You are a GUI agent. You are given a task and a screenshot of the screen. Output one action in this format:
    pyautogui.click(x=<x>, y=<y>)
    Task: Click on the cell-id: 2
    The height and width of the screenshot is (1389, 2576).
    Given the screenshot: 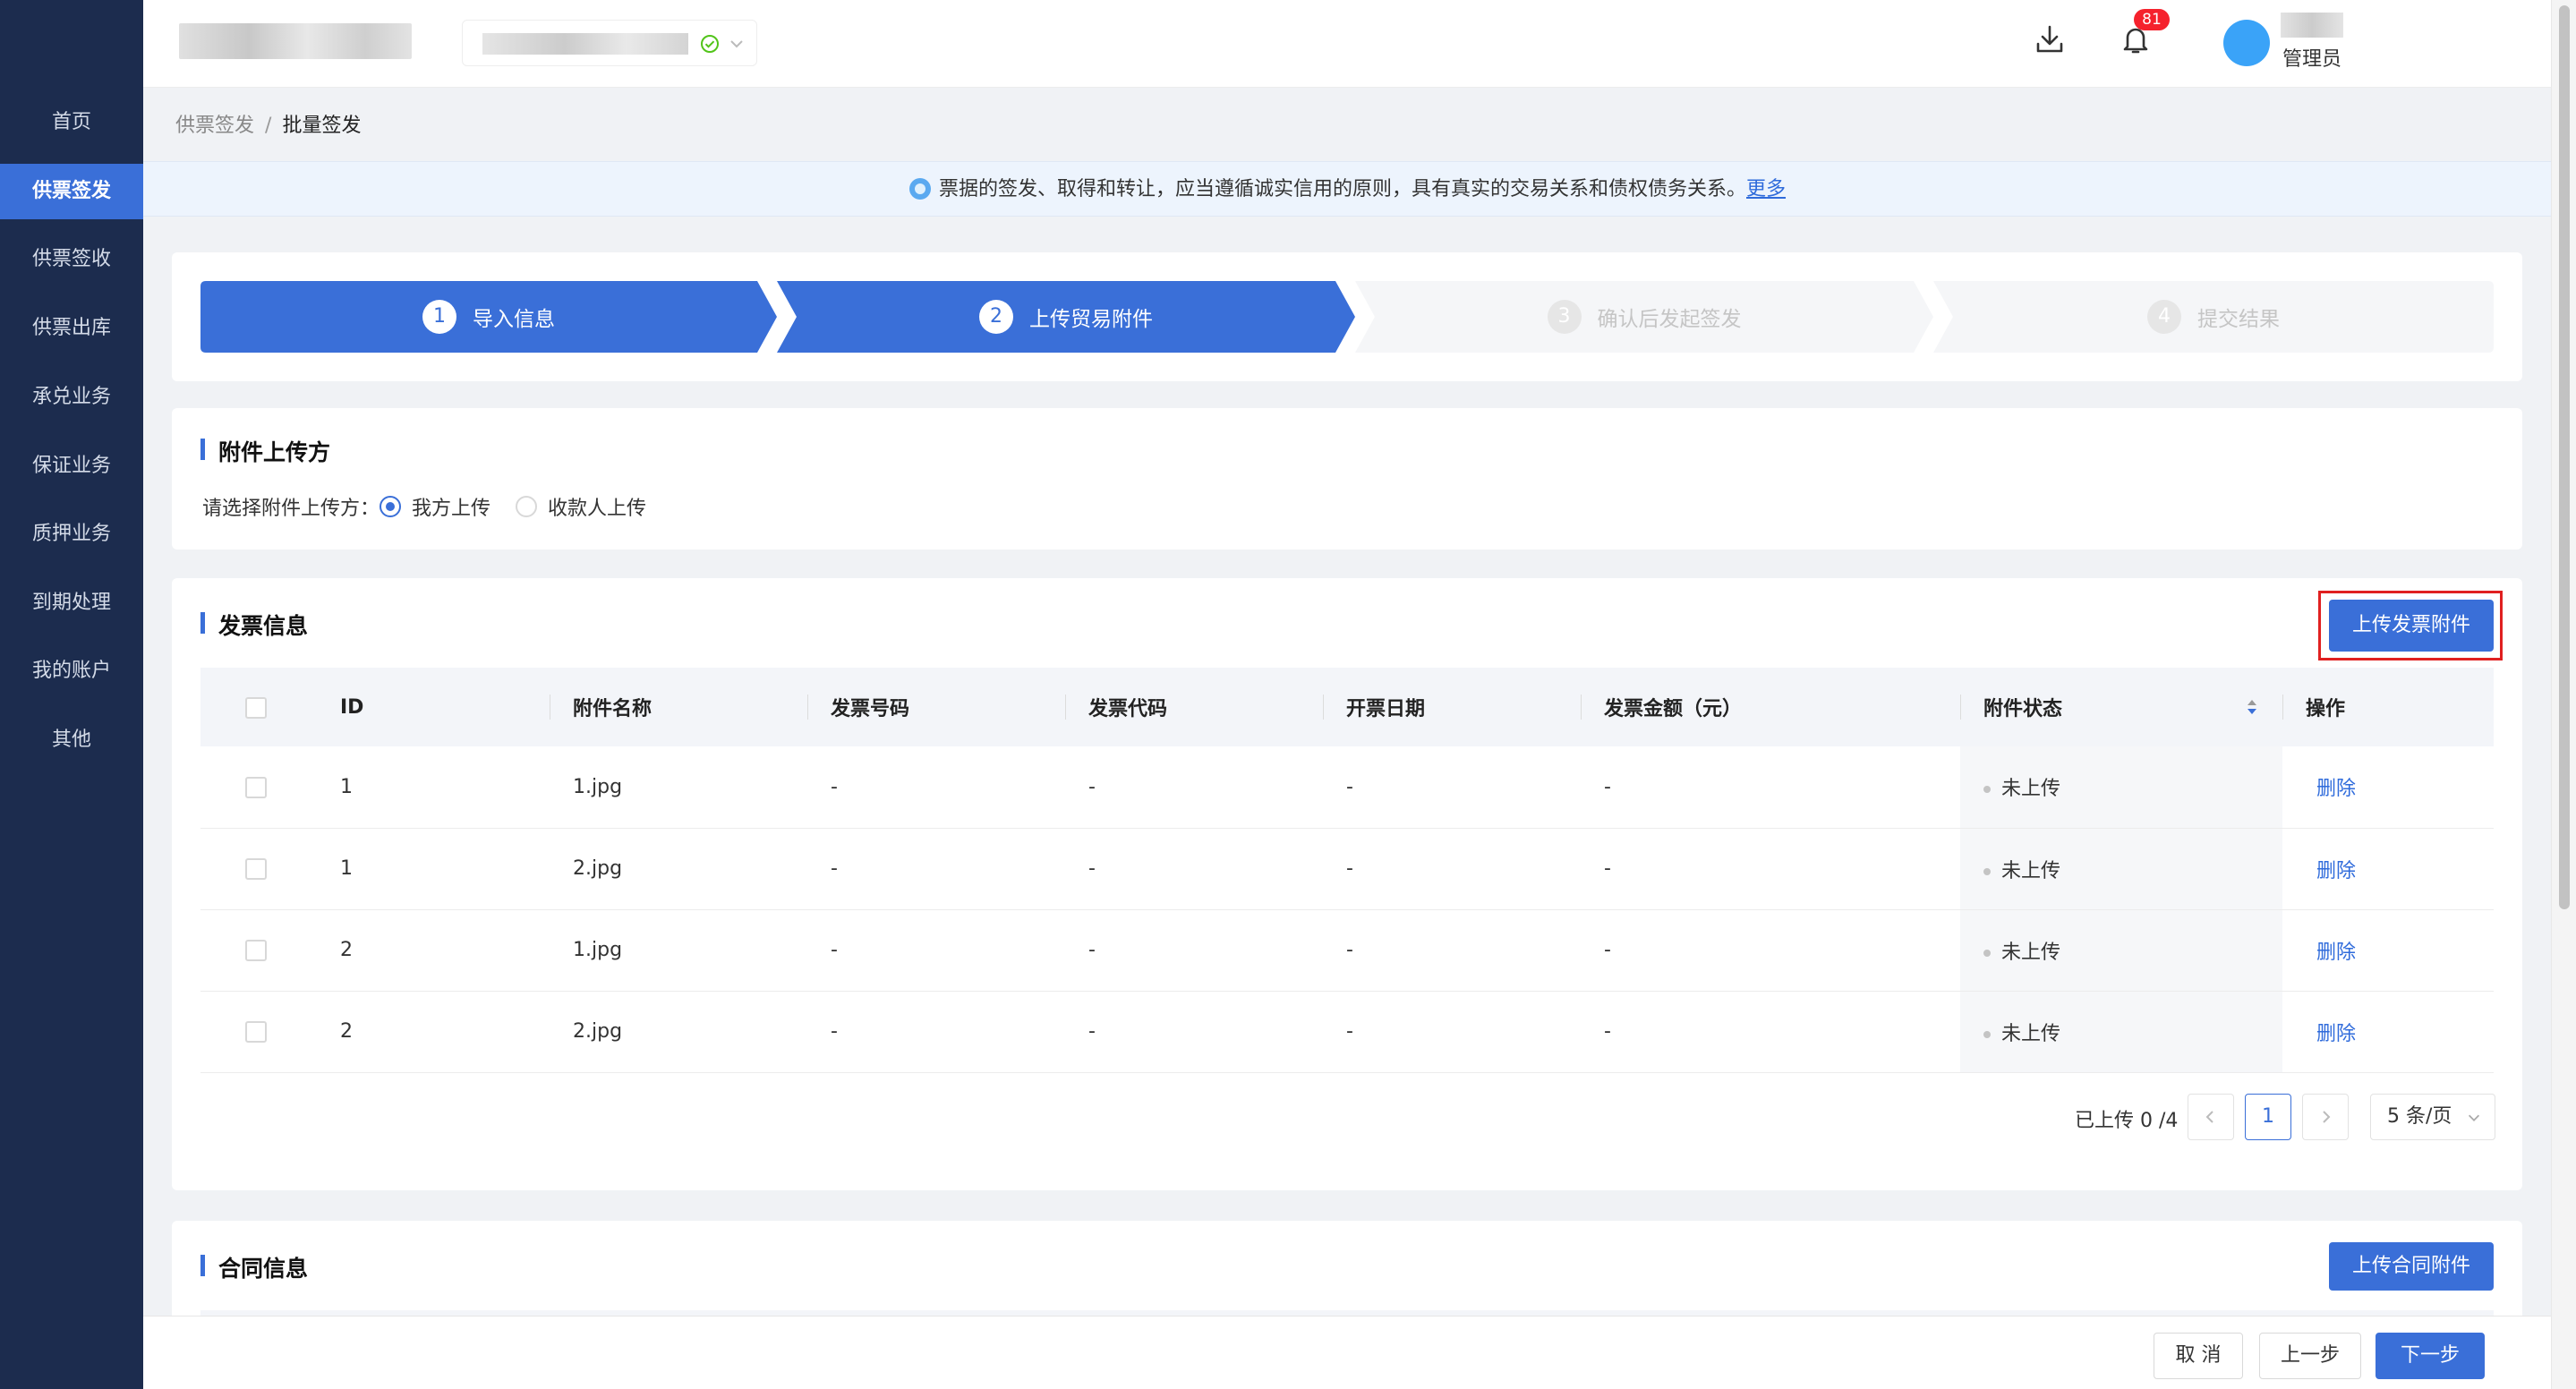 What is the action you would take?
    pyautogui.click(x=433, y=950)
    